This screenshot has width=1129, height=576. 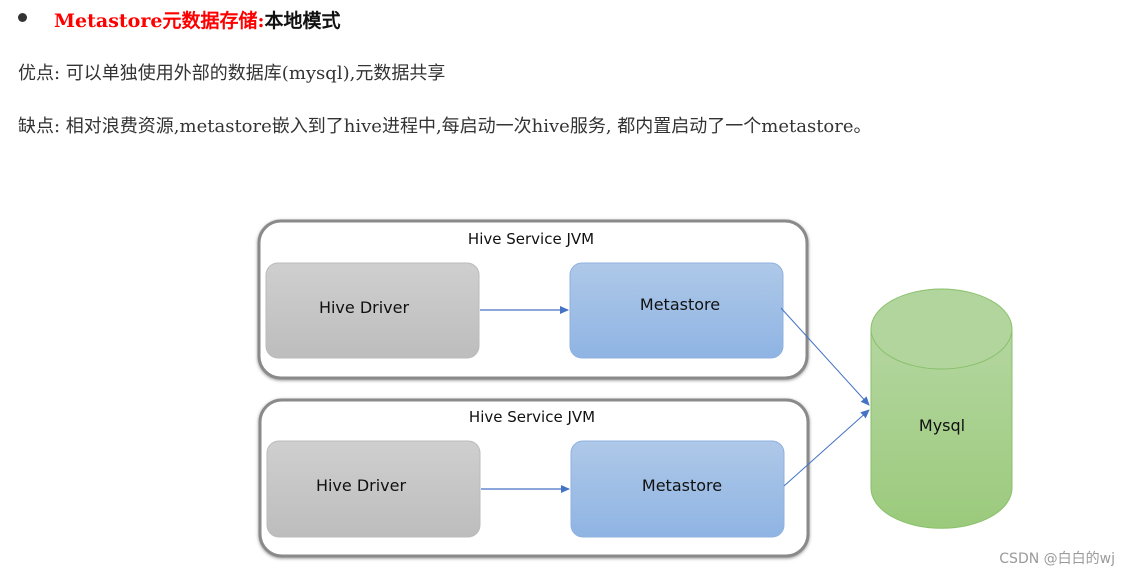 I want to click on mysql-label: Mysql, so click(x=942, y=425).